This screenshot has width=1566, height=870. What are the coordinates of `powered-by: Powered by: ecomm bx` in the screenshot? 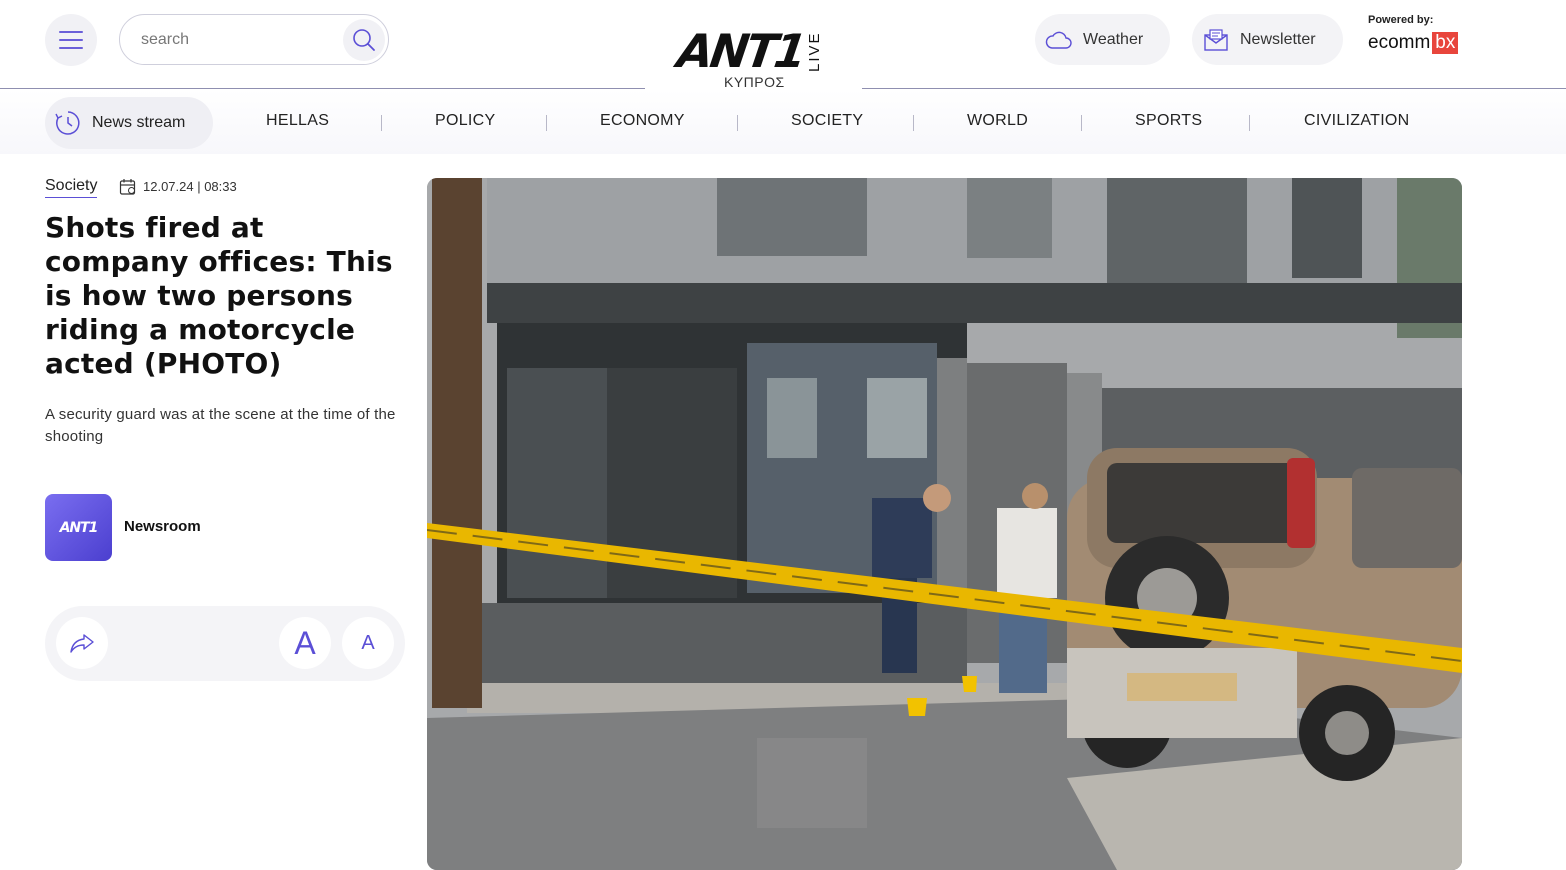 It's located at (1413, 34).